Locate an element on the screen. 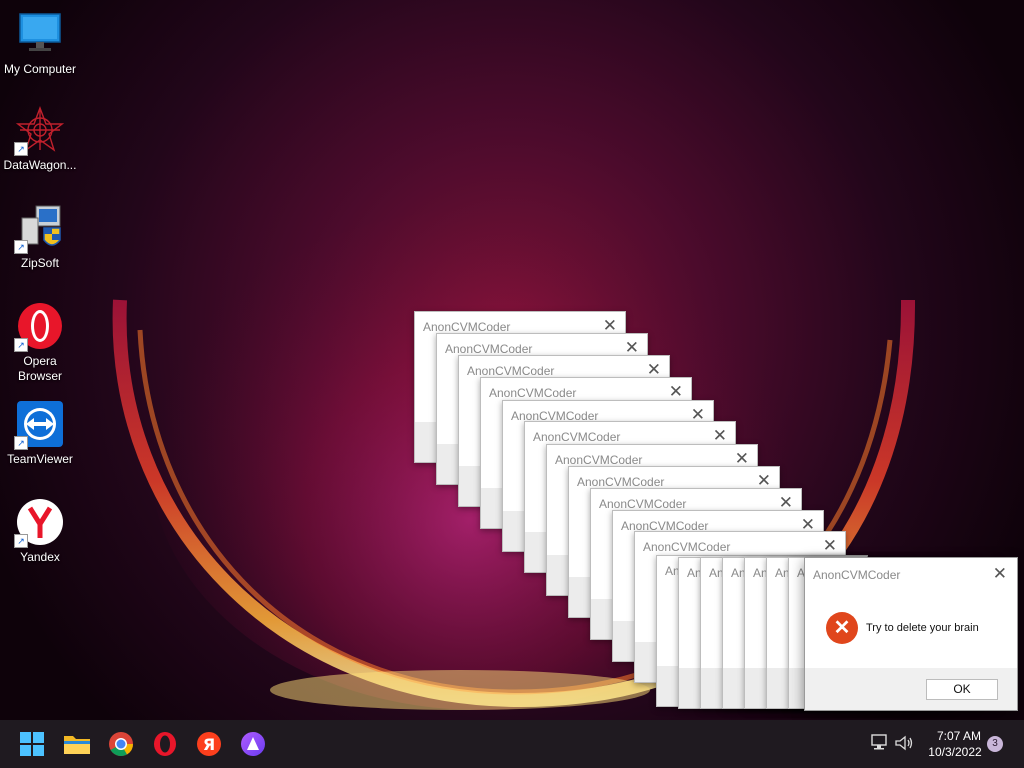  ok-button: OK is located at coordinates (962, 689).